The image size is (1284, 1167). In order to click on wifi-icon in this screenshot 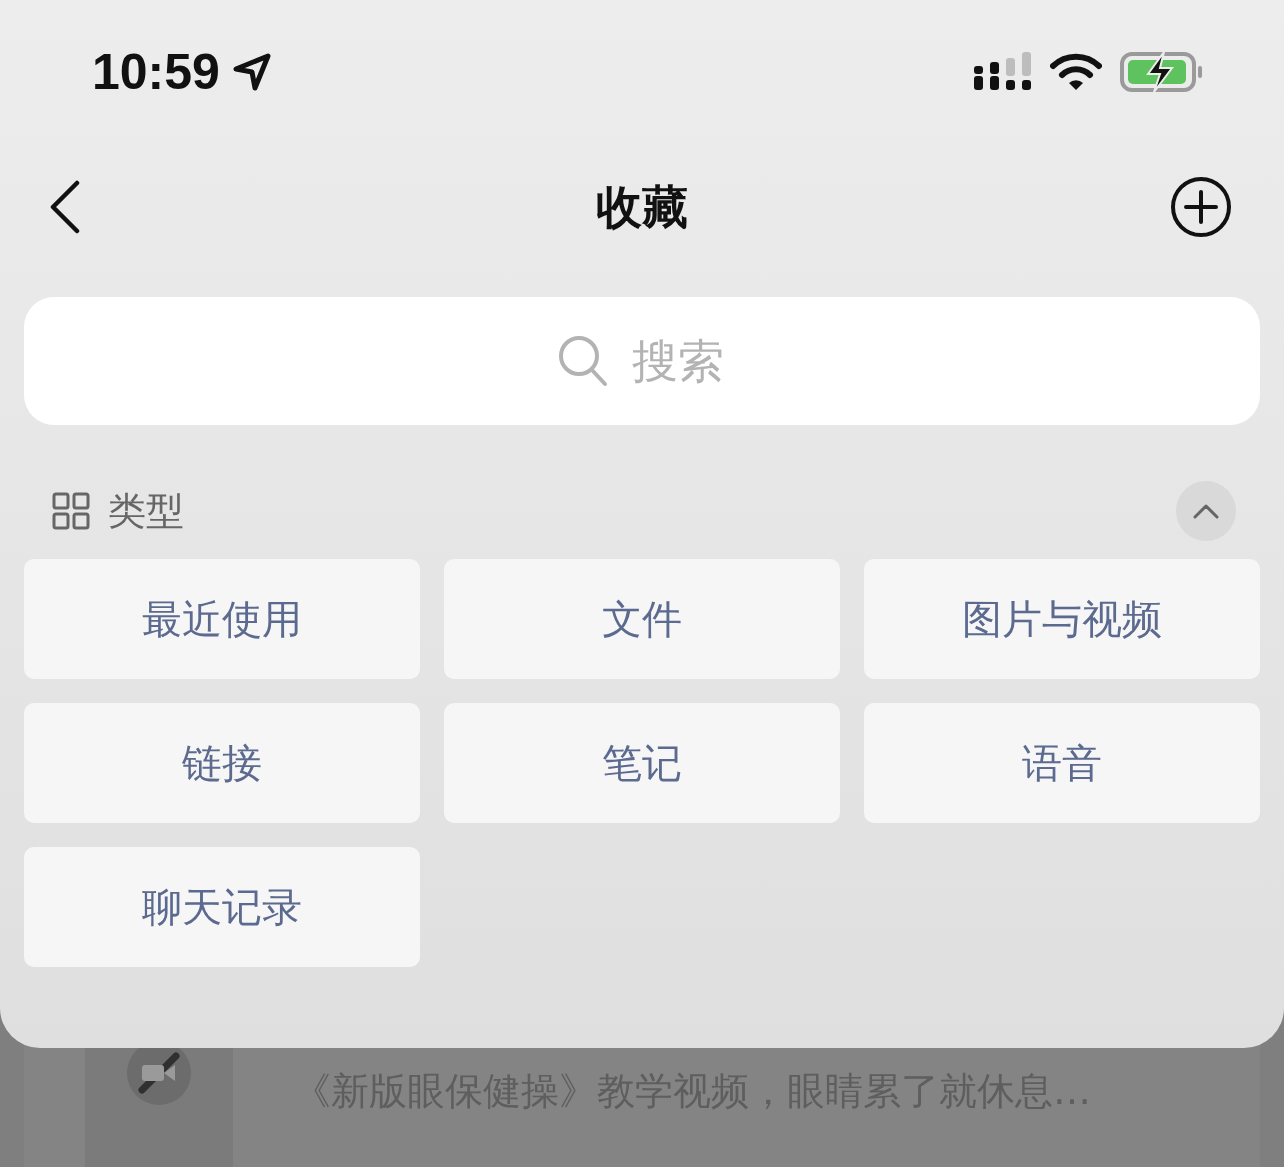, I will do `click(1076, 72)`.